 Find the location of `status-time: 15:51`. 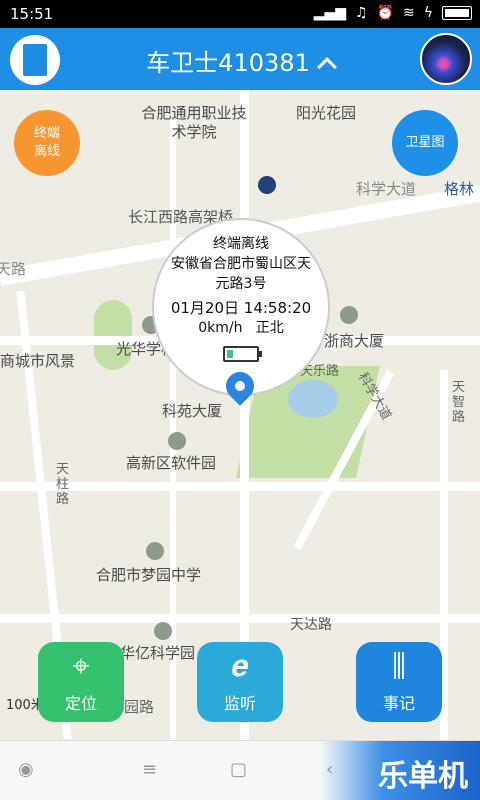

status-time: 15:51 is located at coordinates (32, 14).